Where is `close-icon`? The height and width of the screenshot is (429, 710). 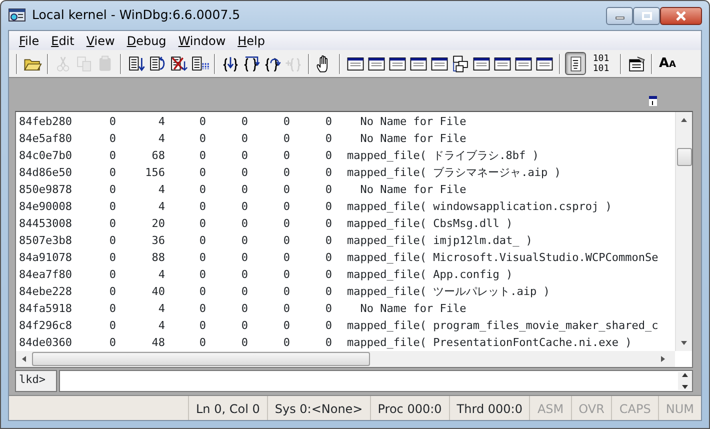 close-icon is located at coordinates (681, 15).